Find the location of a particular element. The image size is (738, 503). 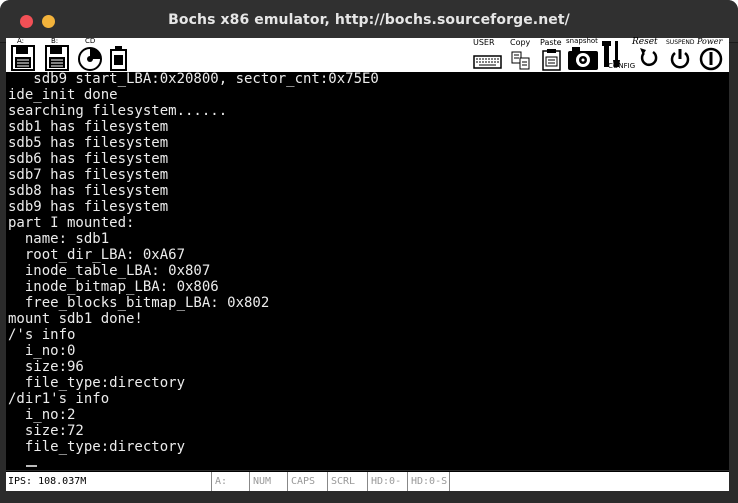

console-line: inode_table_LBA: 0x807 is located at coordinates (109, 271).